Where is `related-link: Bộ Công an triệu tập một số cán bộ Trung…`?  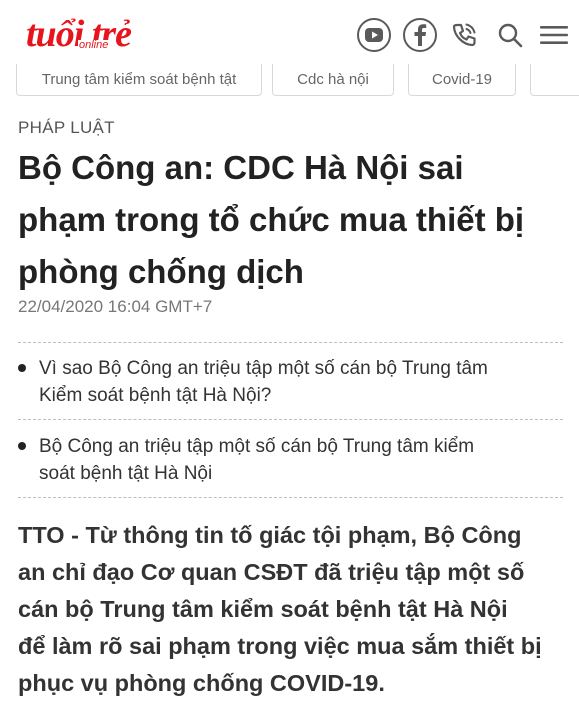 related-link: Bộ Công an triệu tập một số cán bộ Trung… is located at coordinates (290, 460).